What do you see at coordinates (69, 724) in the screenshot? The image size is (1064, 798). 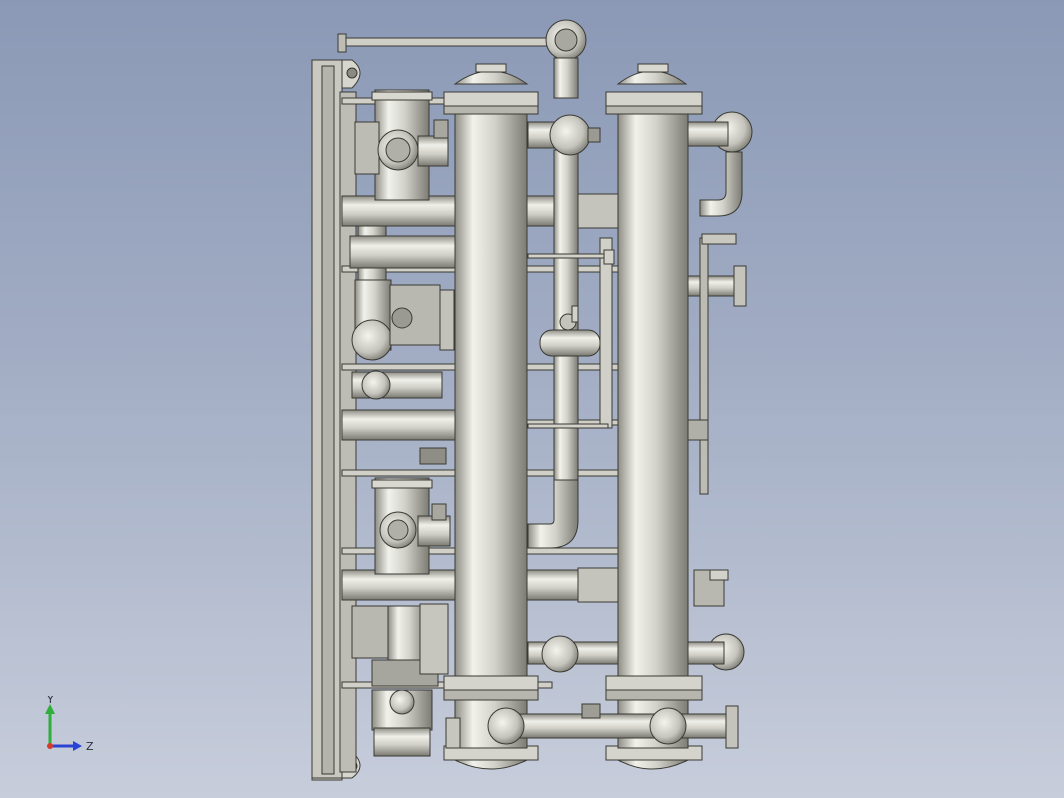 I see `orientation-triad: Y Z` at bounding box center [69, 724].